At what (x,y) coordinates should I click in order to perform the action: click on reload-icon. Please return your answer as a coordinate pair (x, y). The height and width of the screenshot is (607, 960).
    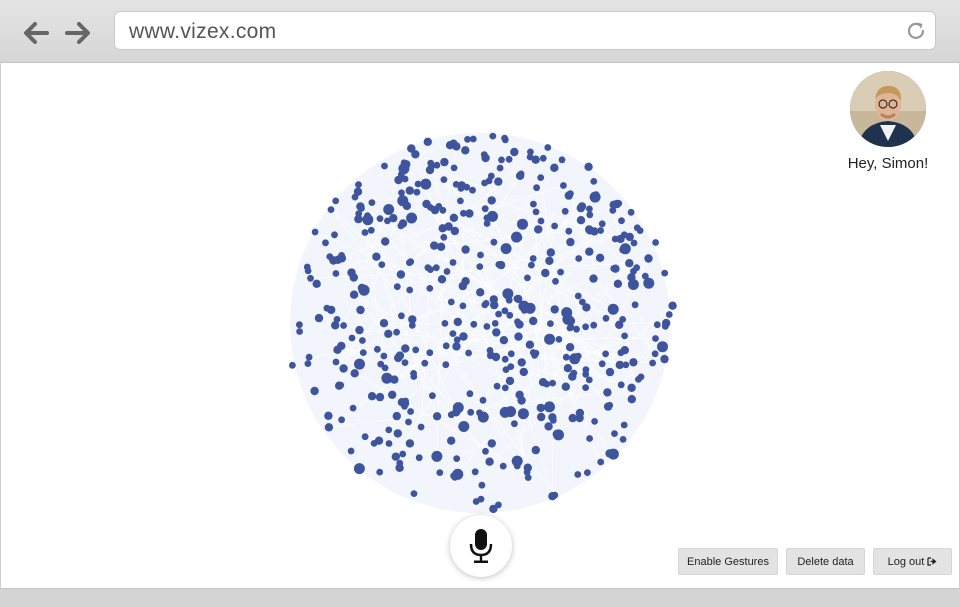
    Looking at the image, I should click on (916, 31).